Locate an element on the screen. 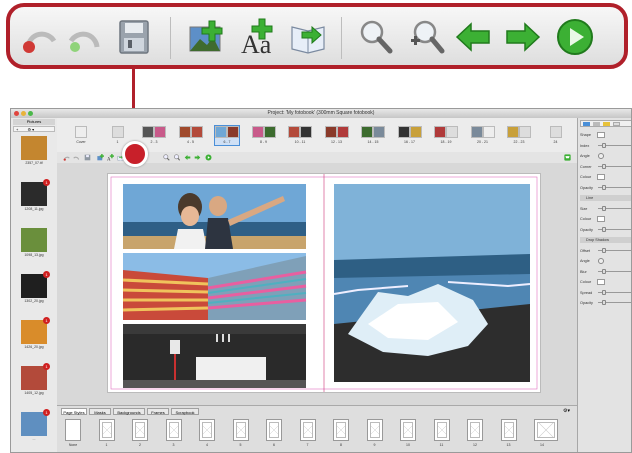 The image size is (632, 453). gear-icon: ⚙ ▾ is located at coordinates (30, 129).